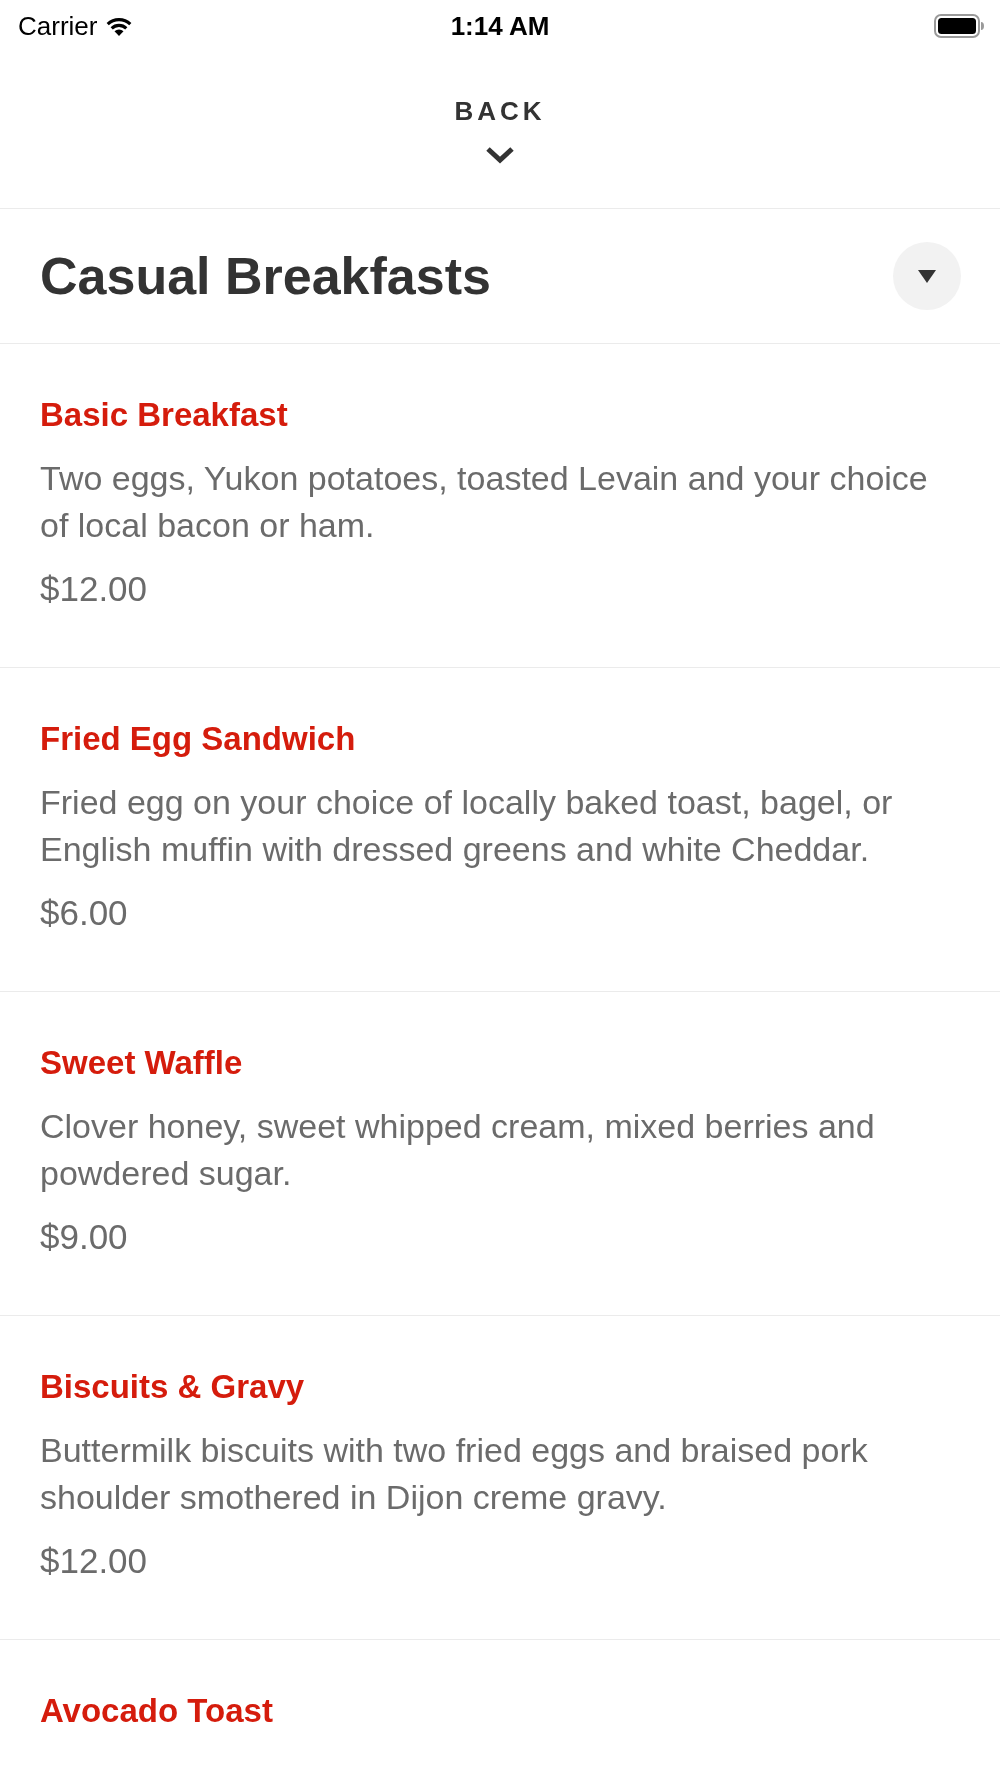 This screenshot has width=1000, height=1778. Describe the element at coordinates (500, 26) in the screenshot. I see `status-time: 1:14 AM` at that location.